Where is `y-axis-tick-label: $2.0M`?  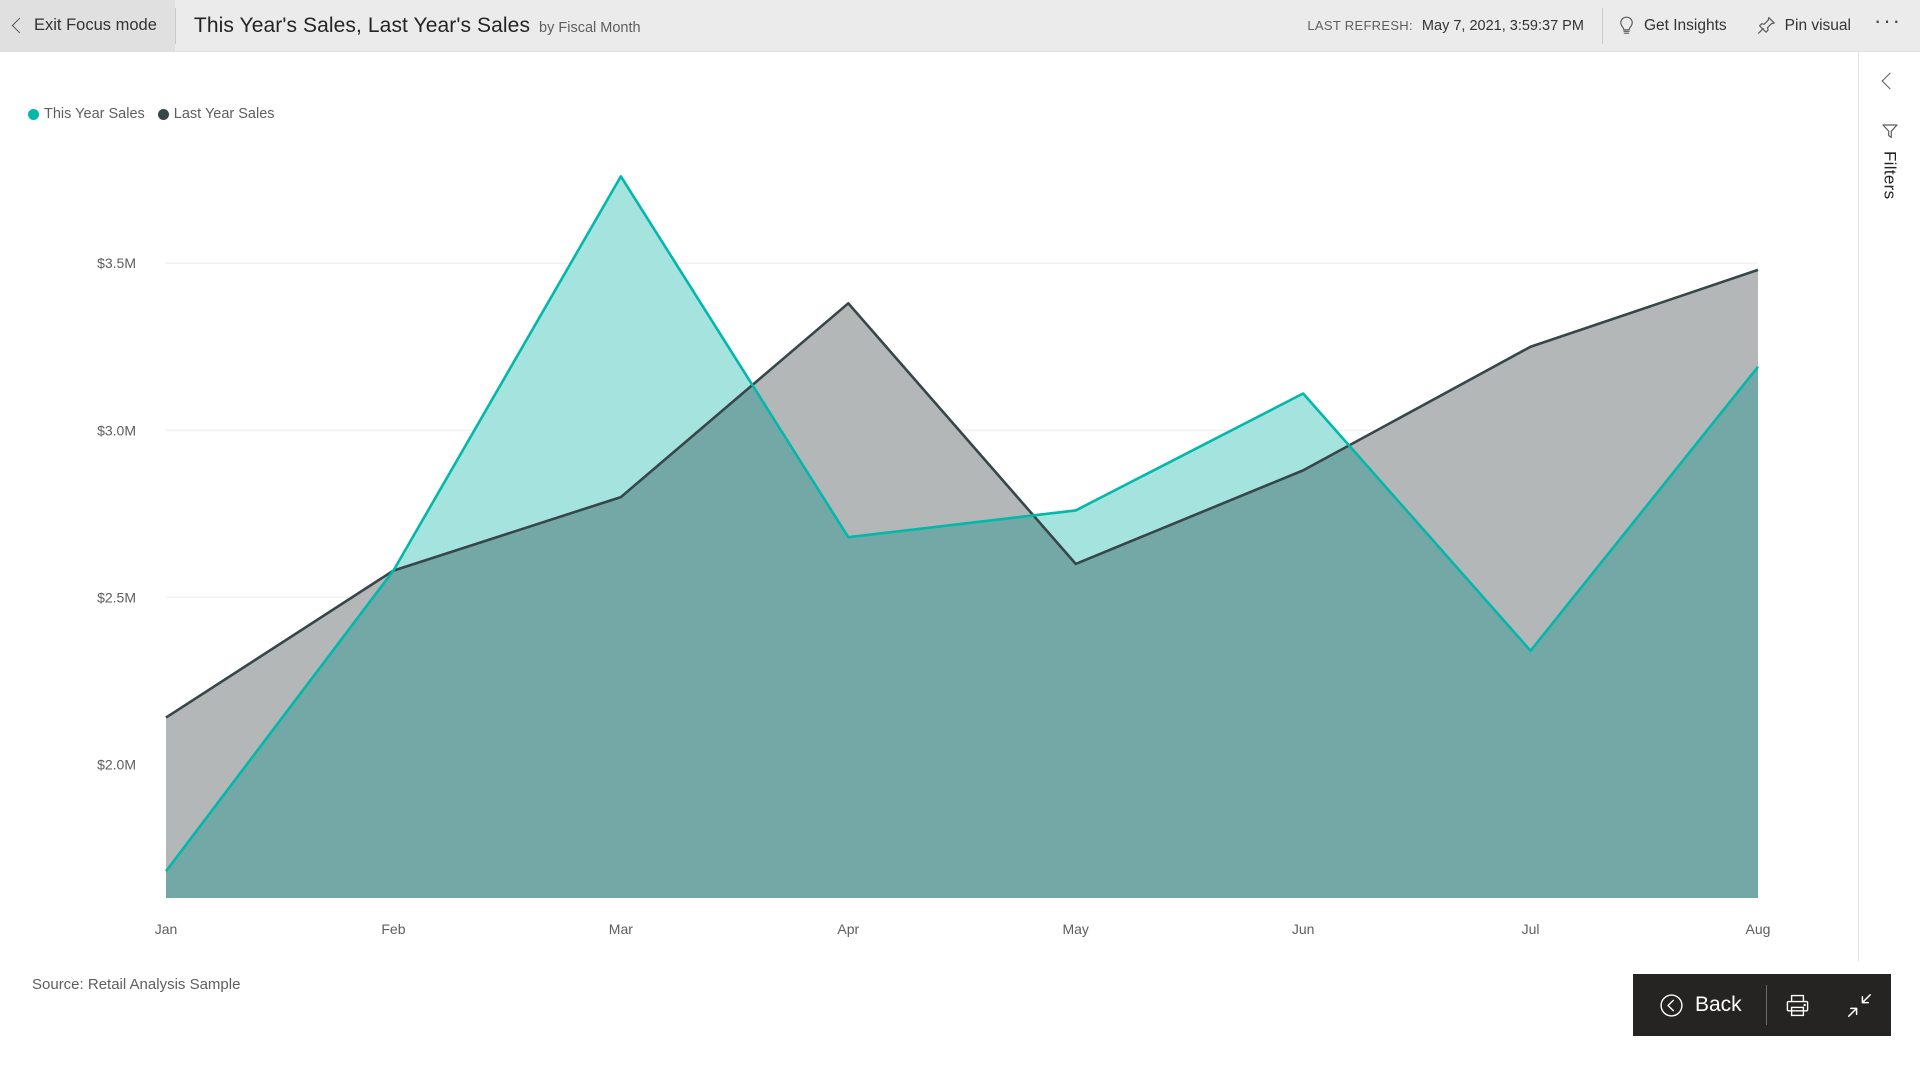 y-axis-tick-label: $2.0M is located at coordinates (116, 764).